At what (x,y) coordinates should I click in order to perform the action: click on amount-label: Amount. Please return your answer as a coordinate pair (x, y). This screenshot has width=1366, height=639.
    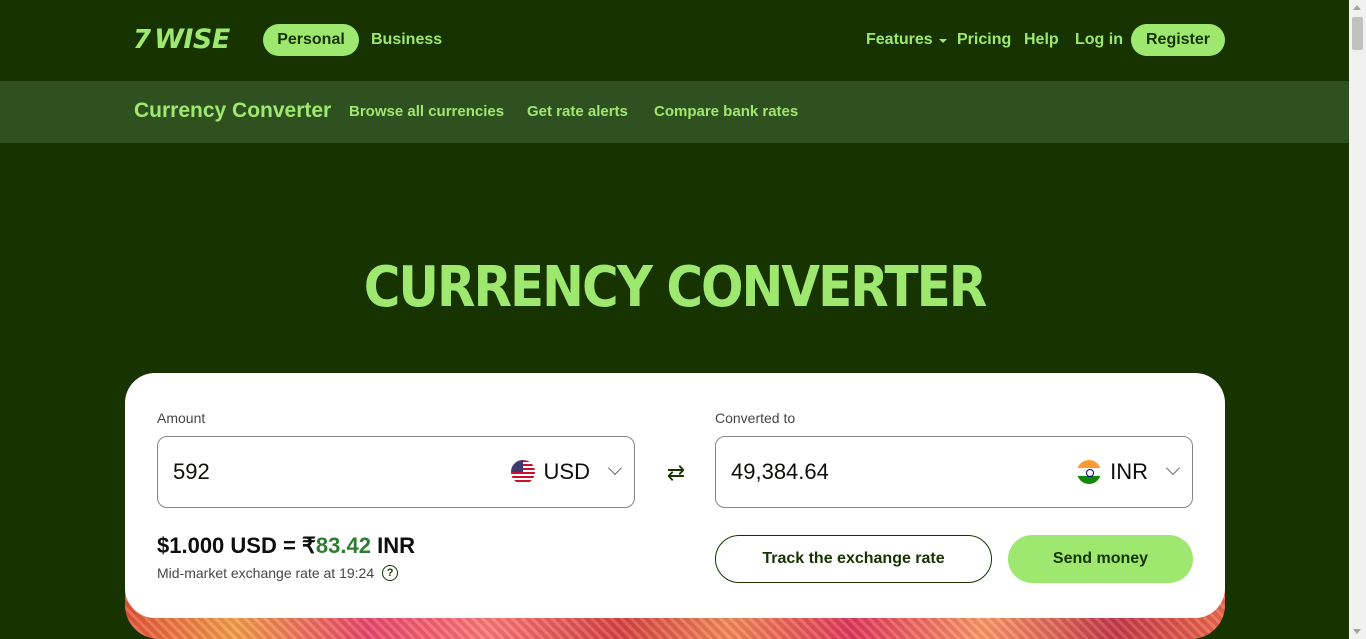
    Looking at the image, I should click on (181, 418).